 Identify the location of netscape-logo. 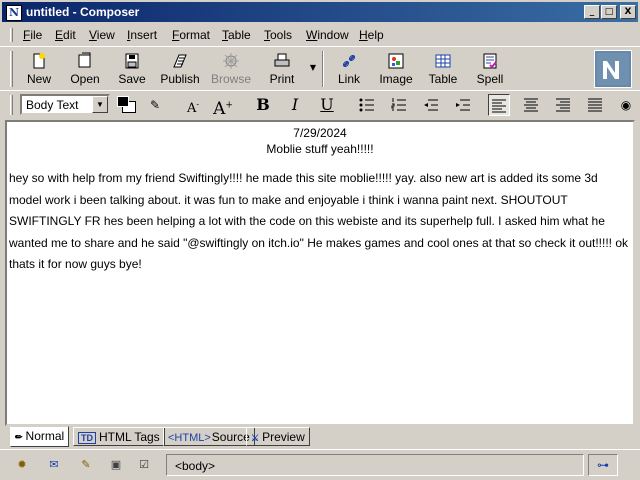
(613, 69).